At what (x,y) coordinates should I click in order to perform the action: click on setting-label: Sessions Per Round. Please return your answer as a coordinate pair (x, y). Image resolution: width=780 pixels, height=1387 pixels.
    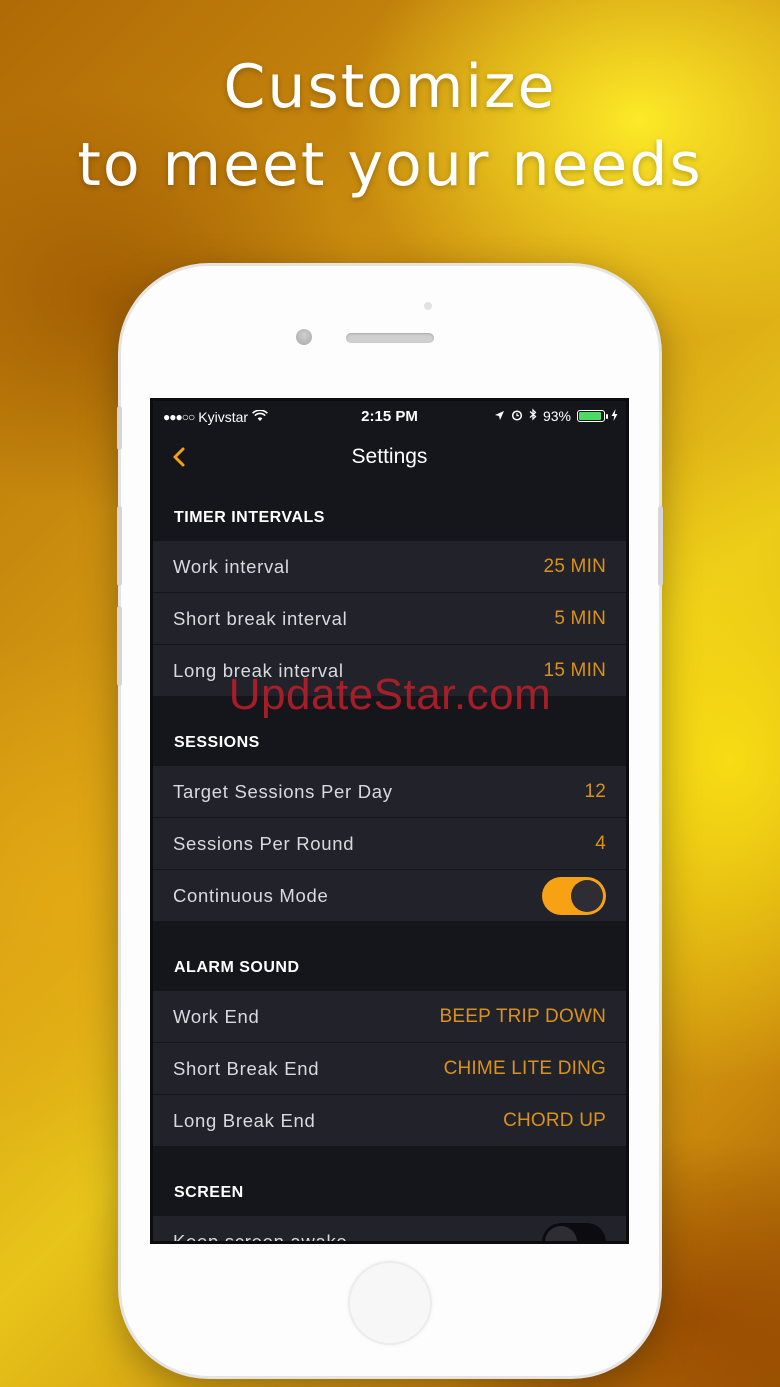
    Looking at the image, I should click on (264, 843).